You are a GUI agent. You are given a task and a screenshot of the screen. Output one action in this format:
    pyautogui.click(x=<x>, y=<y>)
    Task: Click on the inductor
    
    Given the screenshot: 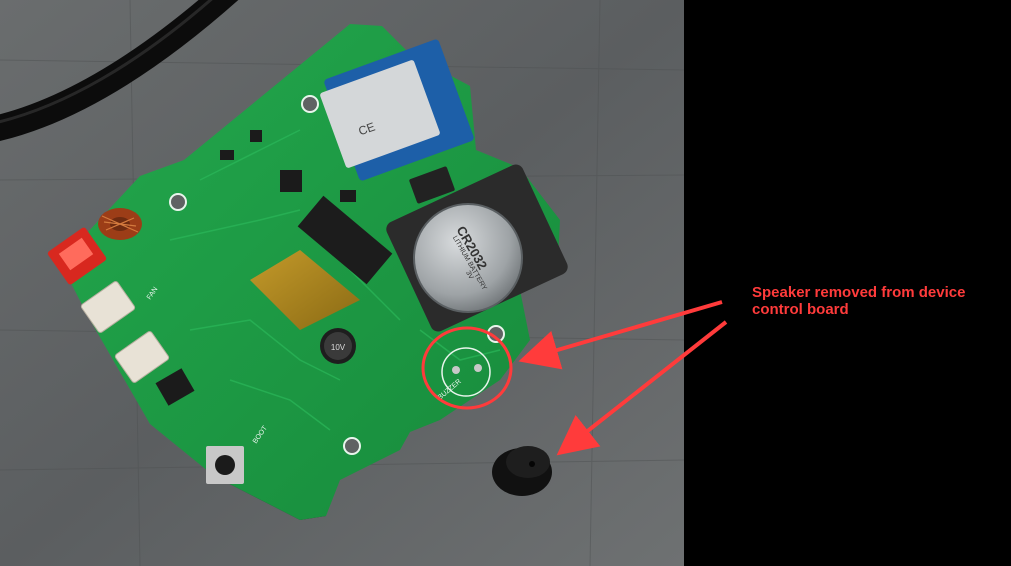 What is the action you would take?
    pyautogui.click(x=120, y=224)
    